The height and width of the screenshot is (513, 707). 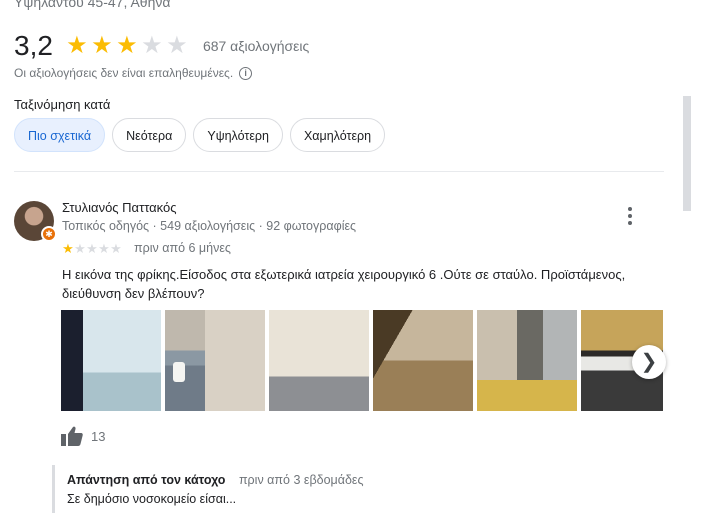 I want to click on like-row: 13, so click(x=83, y=436).